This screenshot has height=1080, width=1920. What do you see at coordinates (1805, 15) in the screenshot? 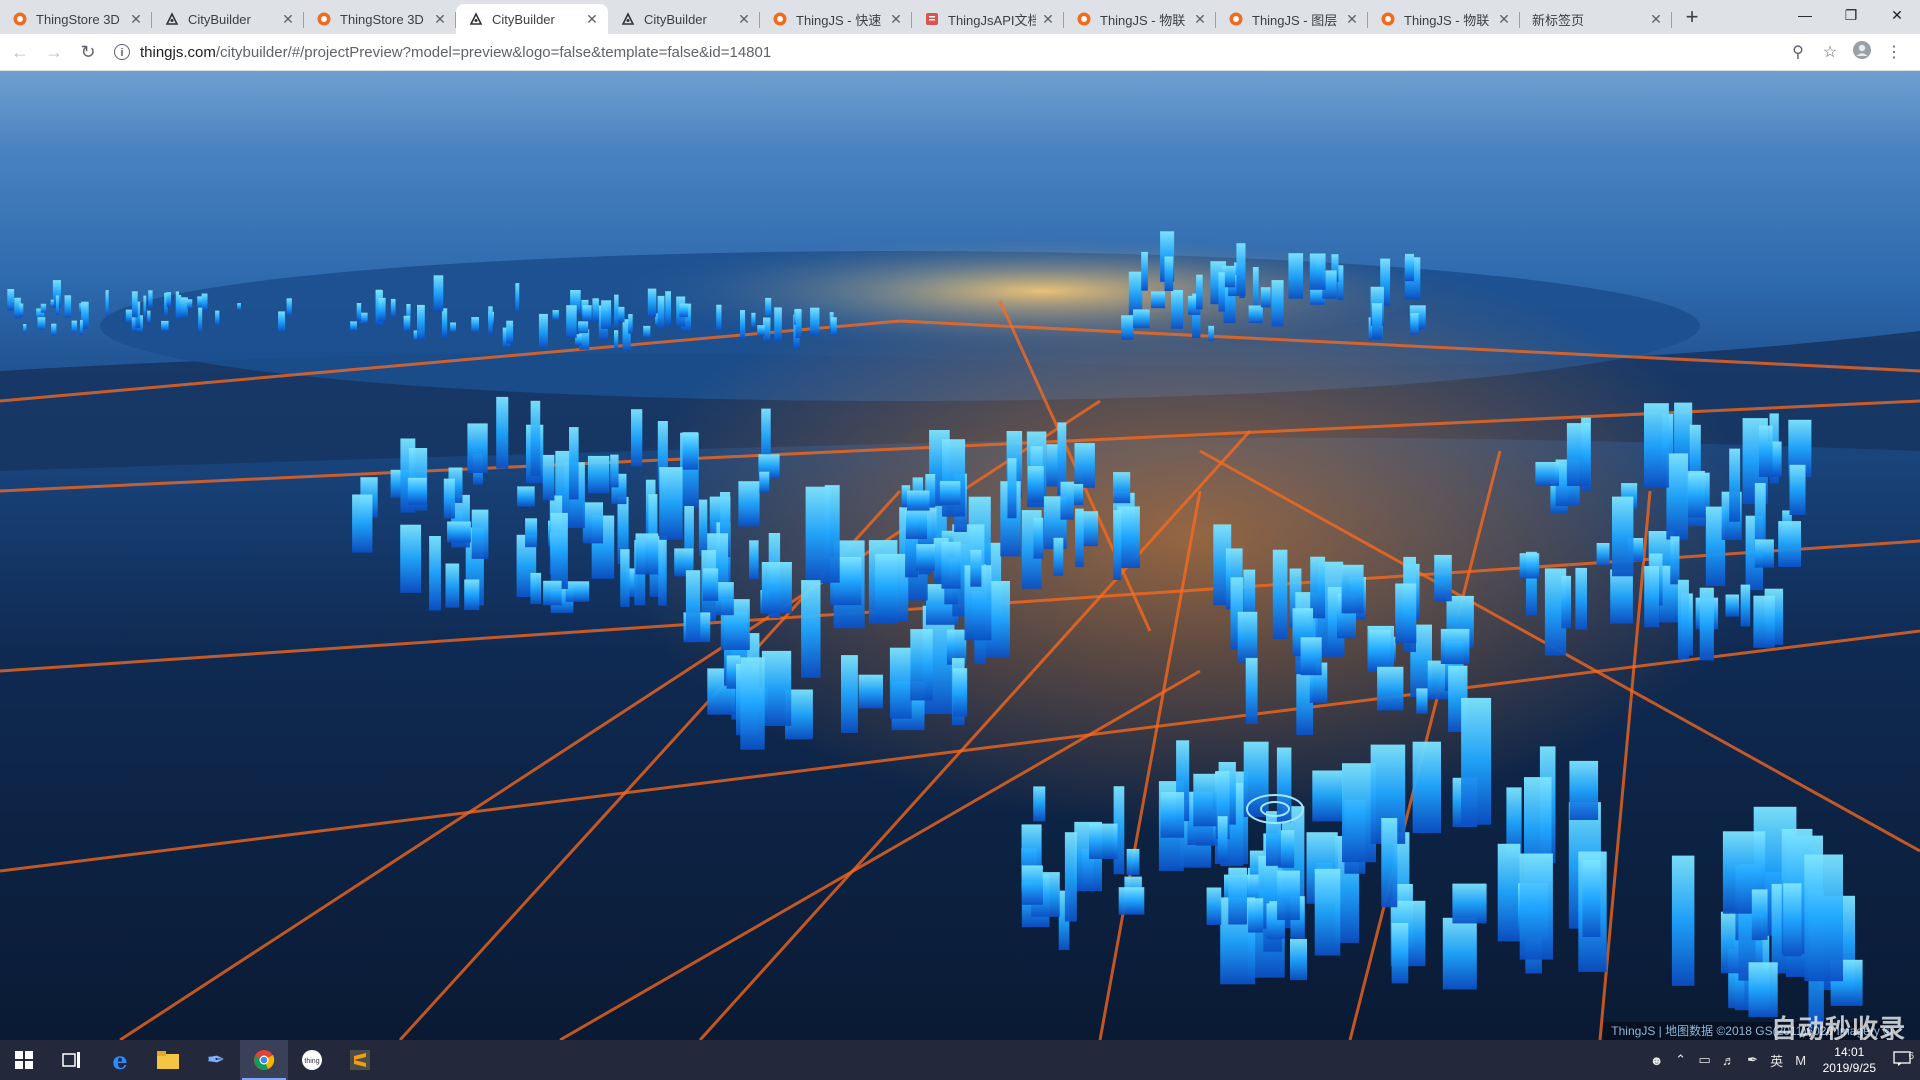
I see `minimize-icon: —` at bounding box center [1805, 15].